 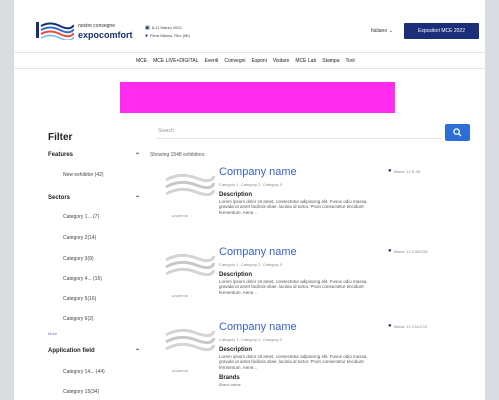 I want to click on facet-label: Application field, so click(x=71, y=351).